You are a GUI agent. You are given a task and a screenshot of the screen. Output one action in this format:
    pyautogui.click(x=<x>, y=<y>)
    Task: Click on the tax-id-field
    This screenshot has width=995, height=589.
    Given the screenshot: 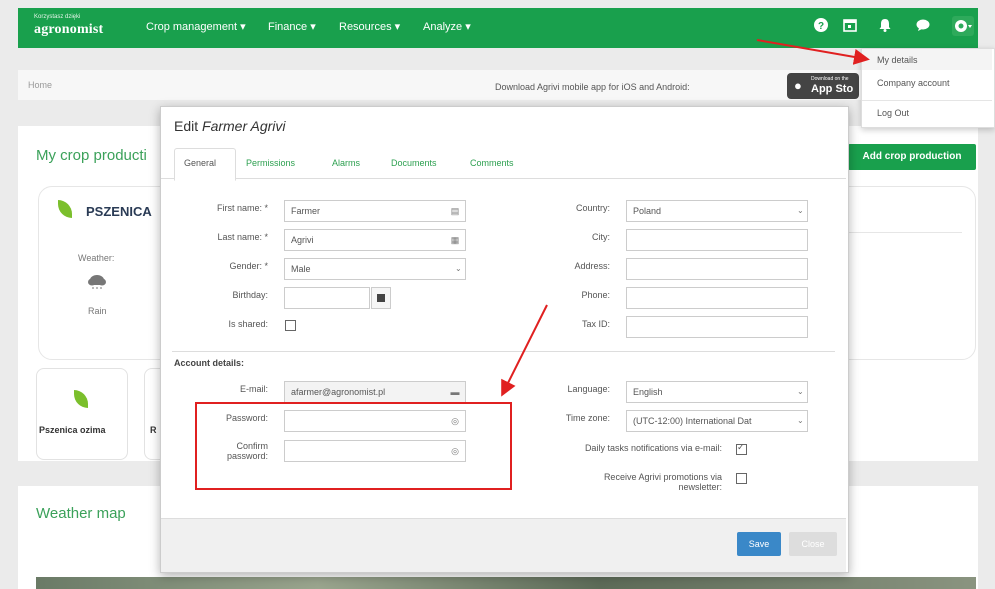 What is the action you would take?
    pyautogui.click(x=717, y=327)
    